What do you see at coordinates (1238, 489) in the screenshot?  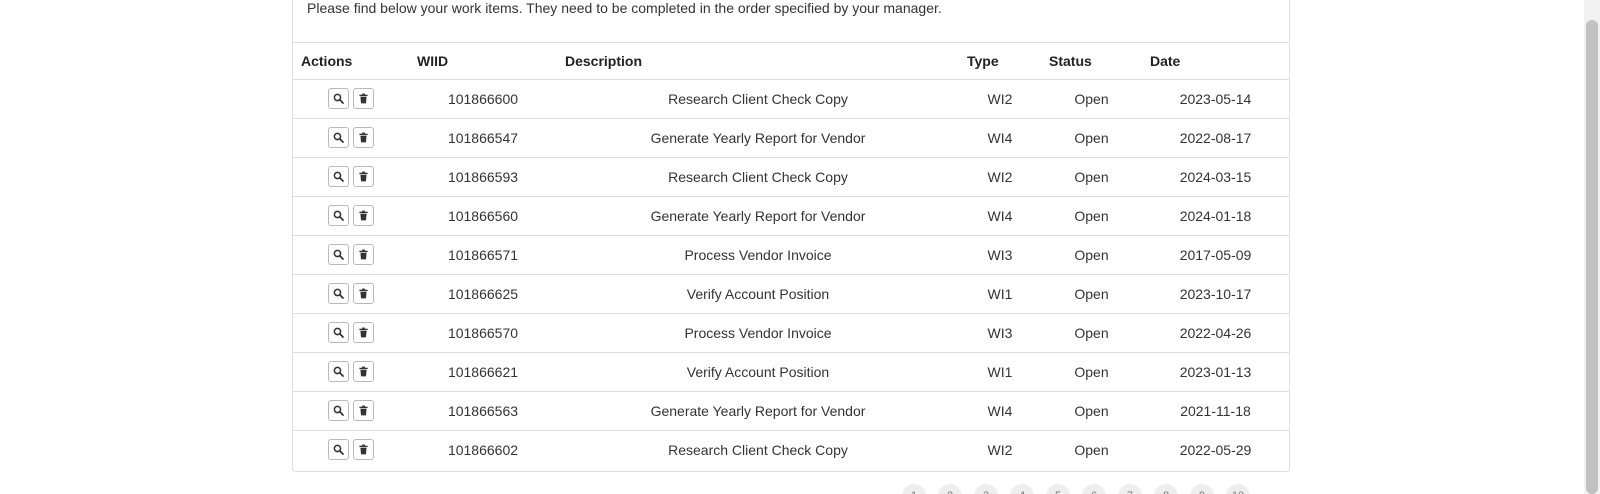 I see `page-button: 10` at bounding box center [1238, 489].